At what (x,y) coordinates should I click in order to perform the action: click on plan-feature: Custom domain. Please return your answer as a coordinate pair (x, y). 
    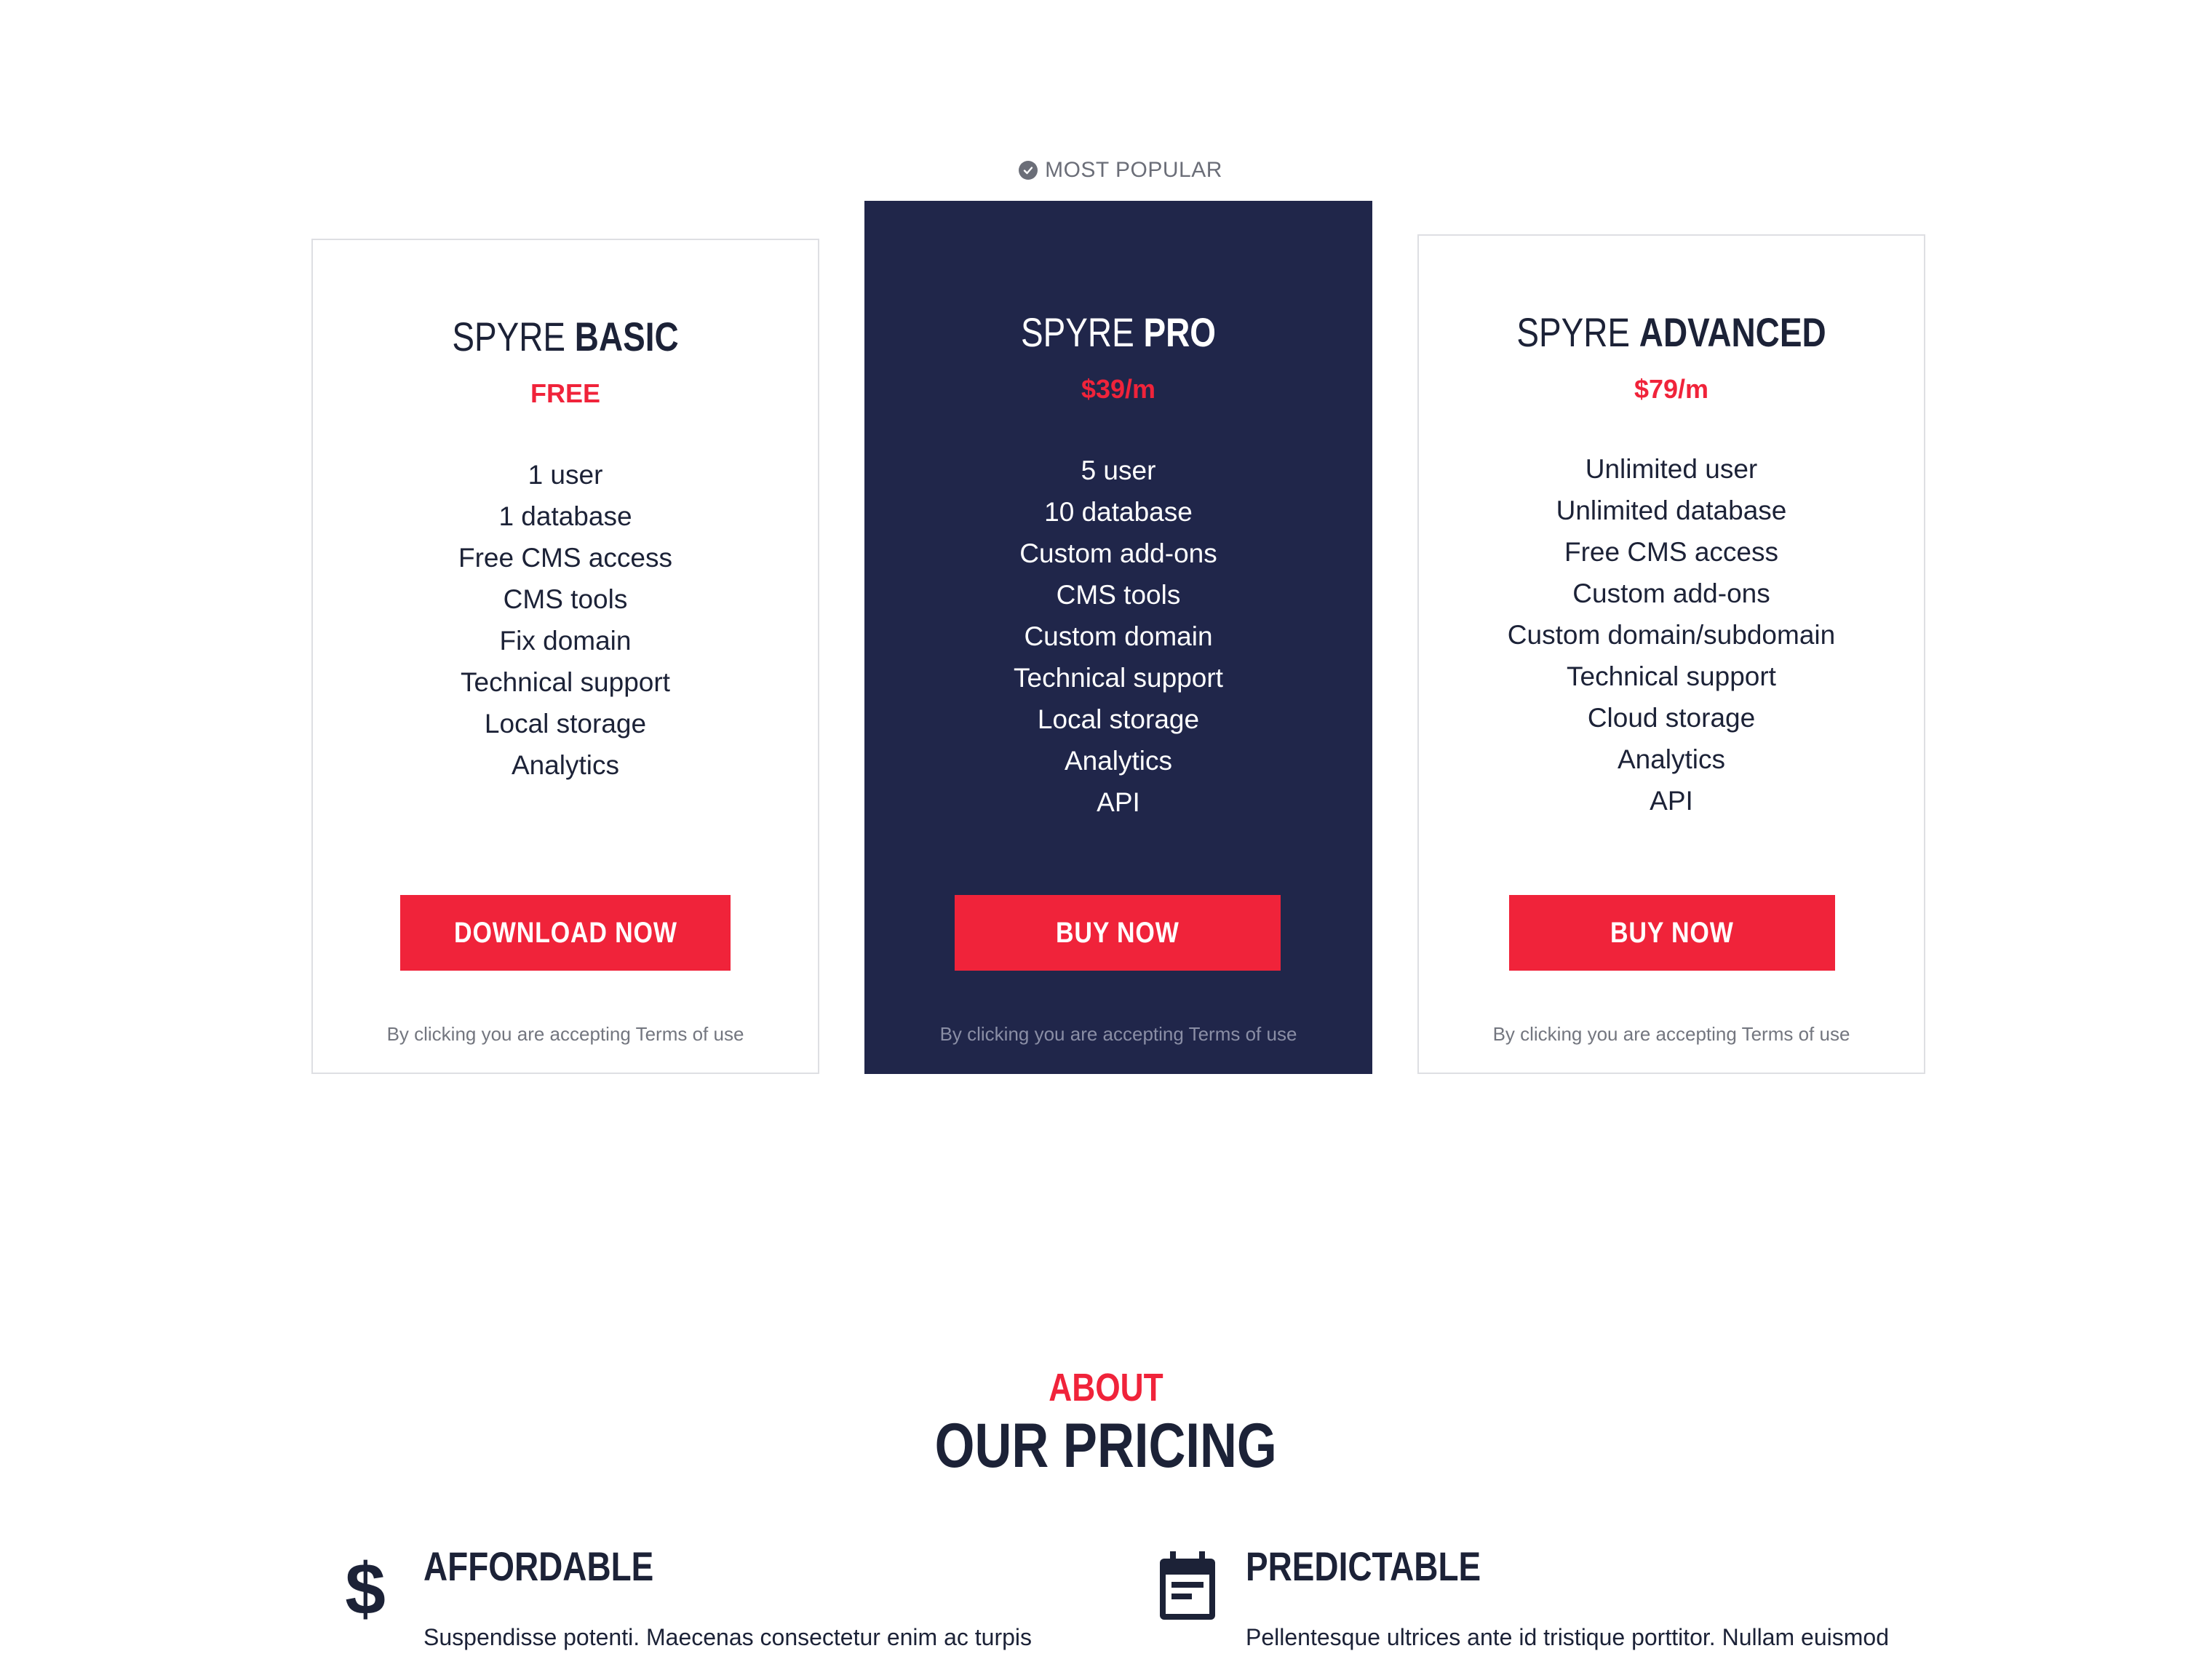
    Looking at the image, I should click on (1118, 636).